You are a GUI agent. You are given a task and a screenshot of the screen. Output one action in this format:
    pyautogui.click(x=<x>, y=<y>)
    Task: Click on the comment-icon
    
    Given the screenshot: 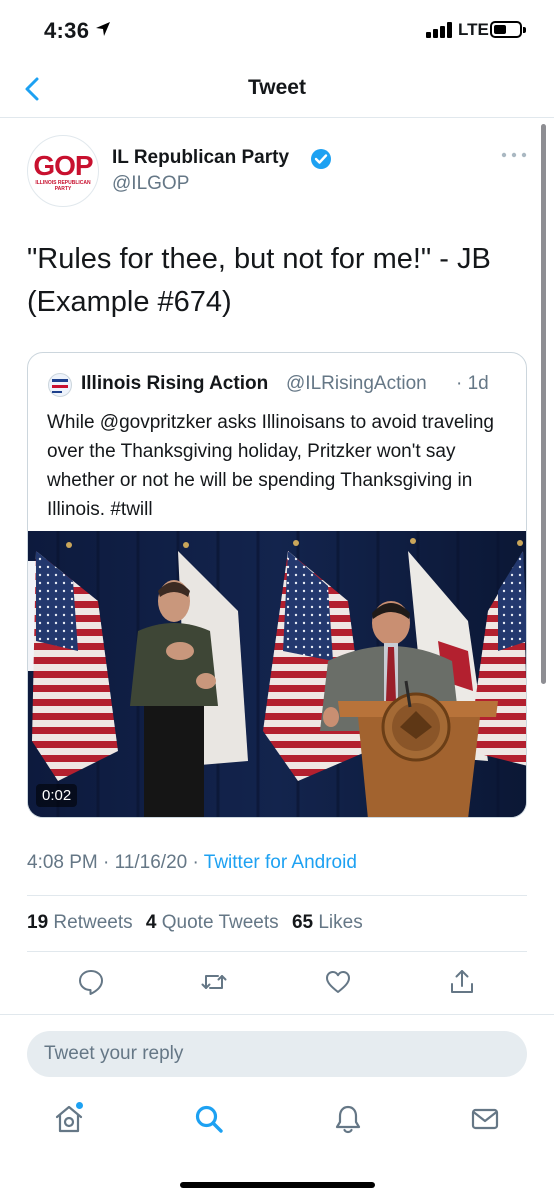 What is the action you would take?
    pyautogui.click(x=91, y=982)
    